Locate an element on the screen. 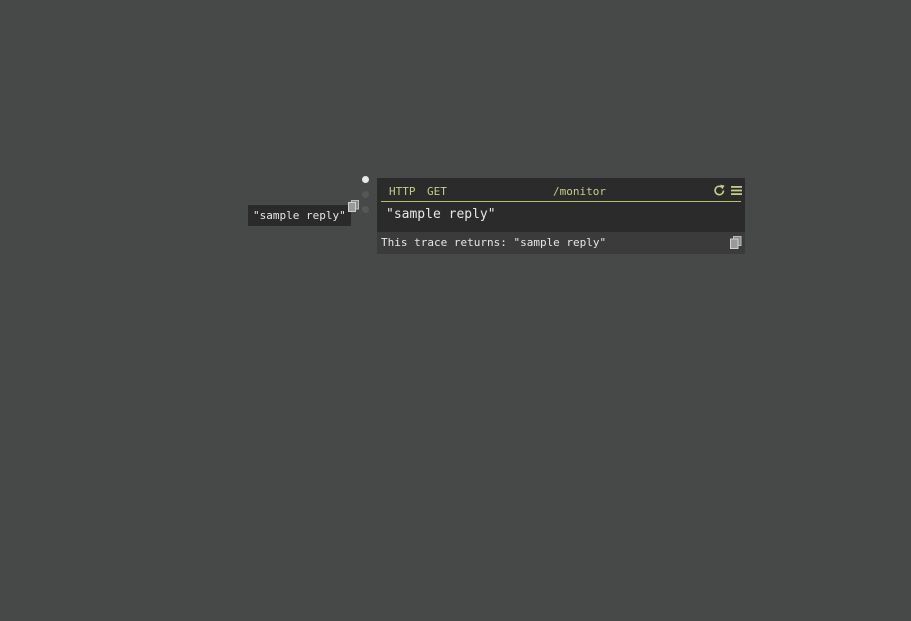 Image resolution: width=911 pixels, height=621 pixels. refresh-icon is located at coordinates (719, 190).